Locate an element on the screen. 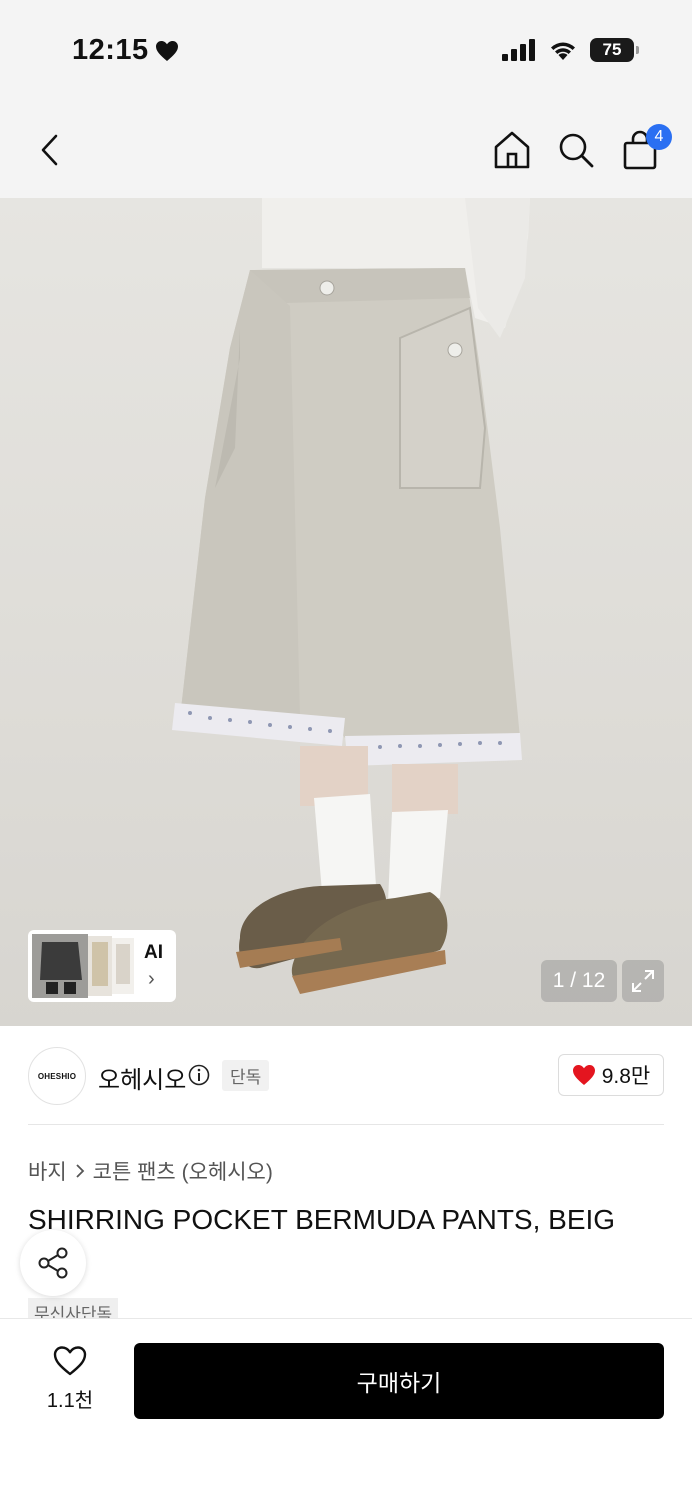 The image size is (692, 1501). cart-count-badge: 4 is located at coordinates (659, 137).